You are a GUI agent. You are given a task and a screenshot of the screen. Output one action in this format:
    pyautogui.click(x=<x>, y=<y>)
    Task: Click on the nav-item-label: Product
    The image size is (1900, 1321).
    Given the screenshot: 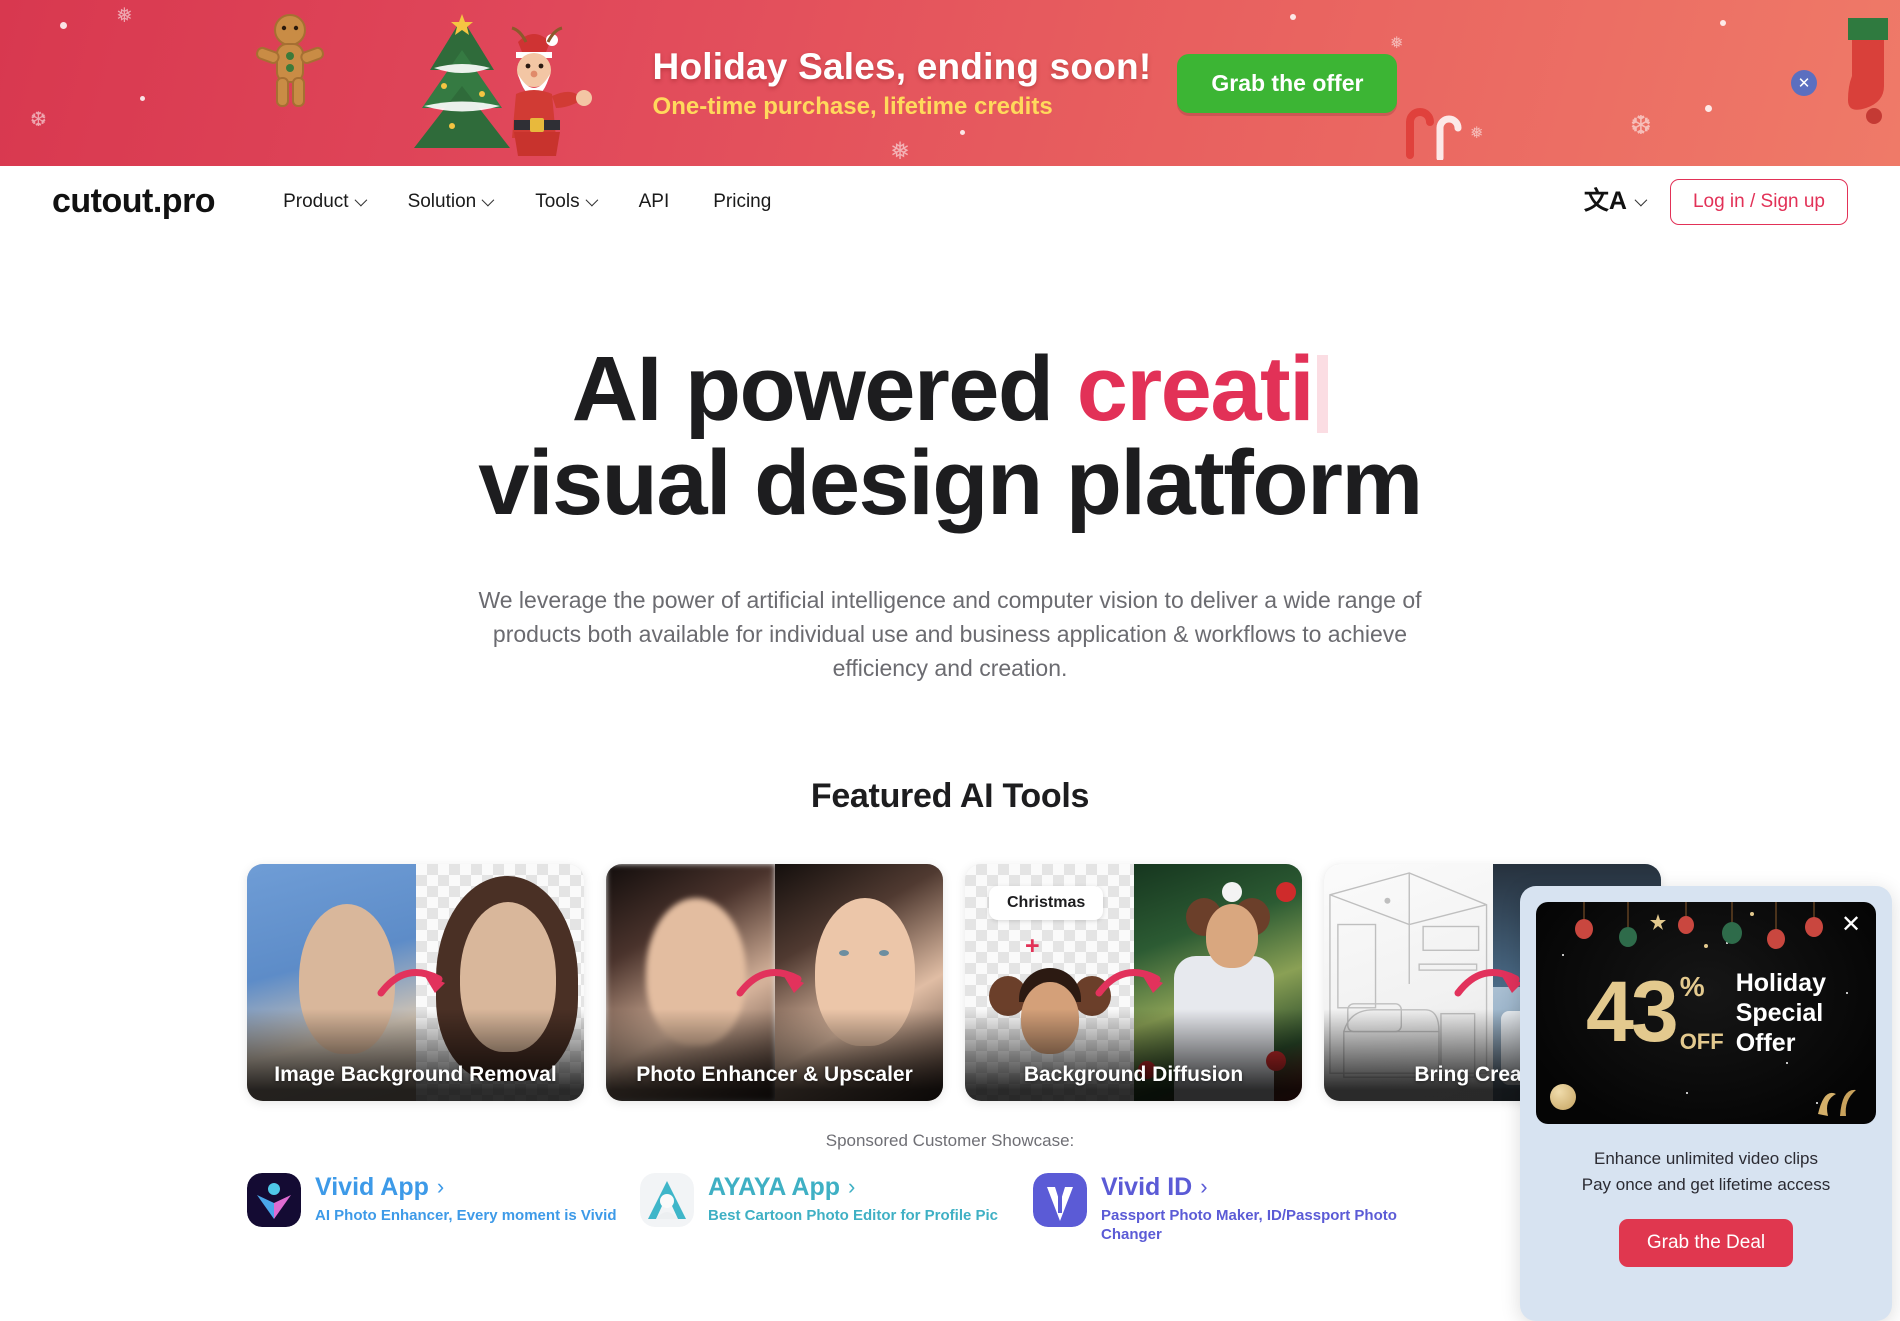 What is the action you would take?
    pyautogui.click(x=316, y=201)
    